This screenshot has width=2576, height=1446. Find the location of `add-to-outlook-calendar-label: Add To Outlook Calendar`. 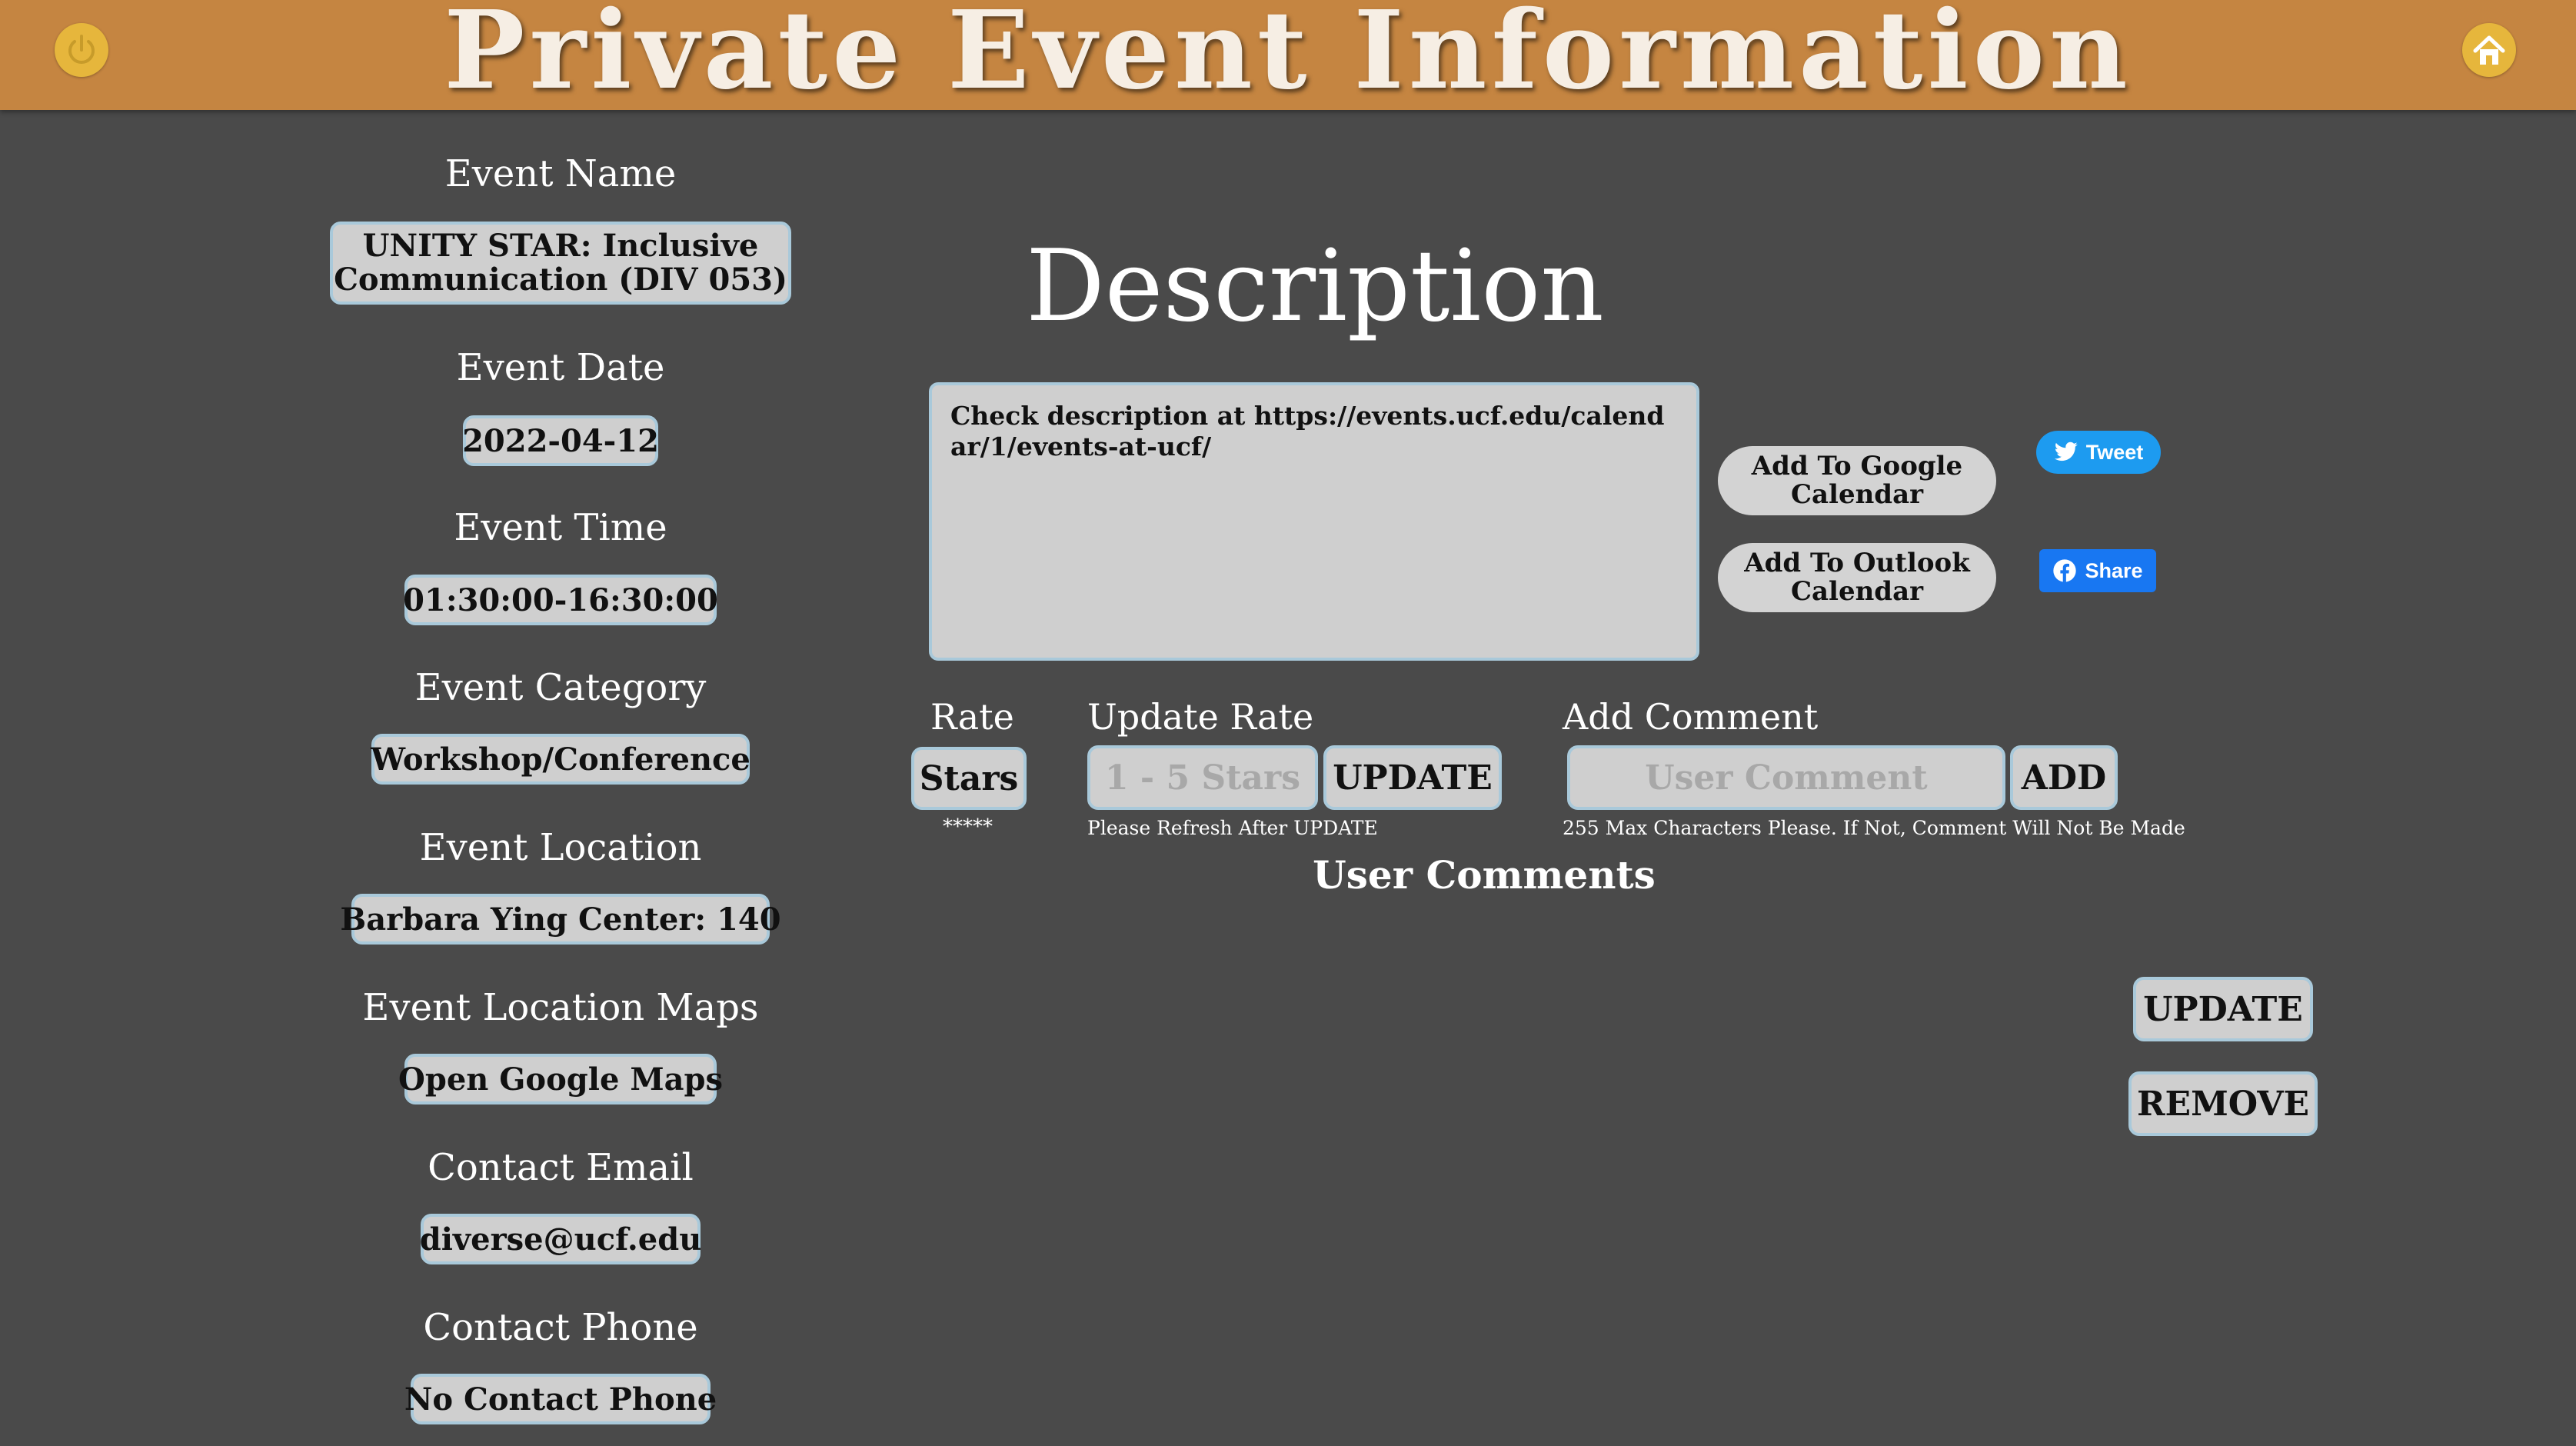

add-to-outlook-calendar-label: Add To Outlook Calendar is located at coordinates (1857, 577).